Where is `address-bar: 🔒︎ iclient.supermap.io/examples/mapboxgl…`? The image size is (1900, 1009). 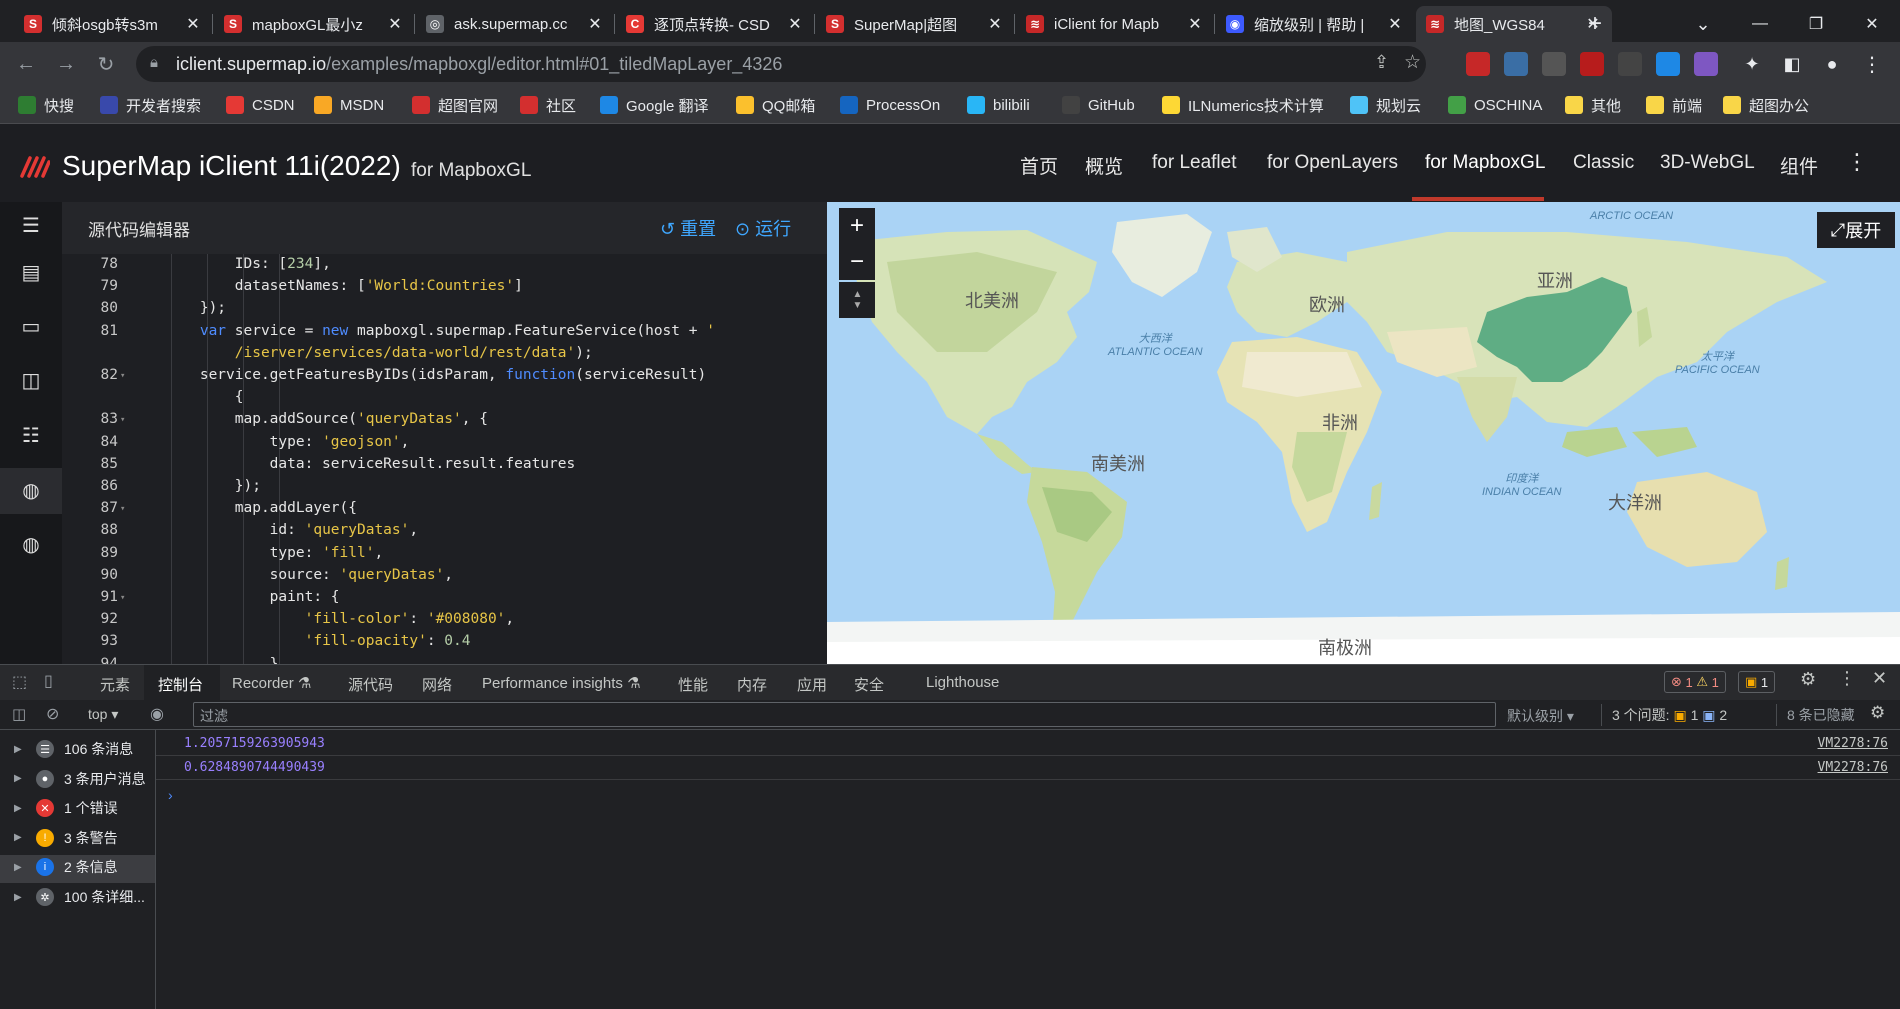 address-bar: 🔒︎ iclient.supermap.io/examples/mapboxgl… is located at coordinates (781, 64).